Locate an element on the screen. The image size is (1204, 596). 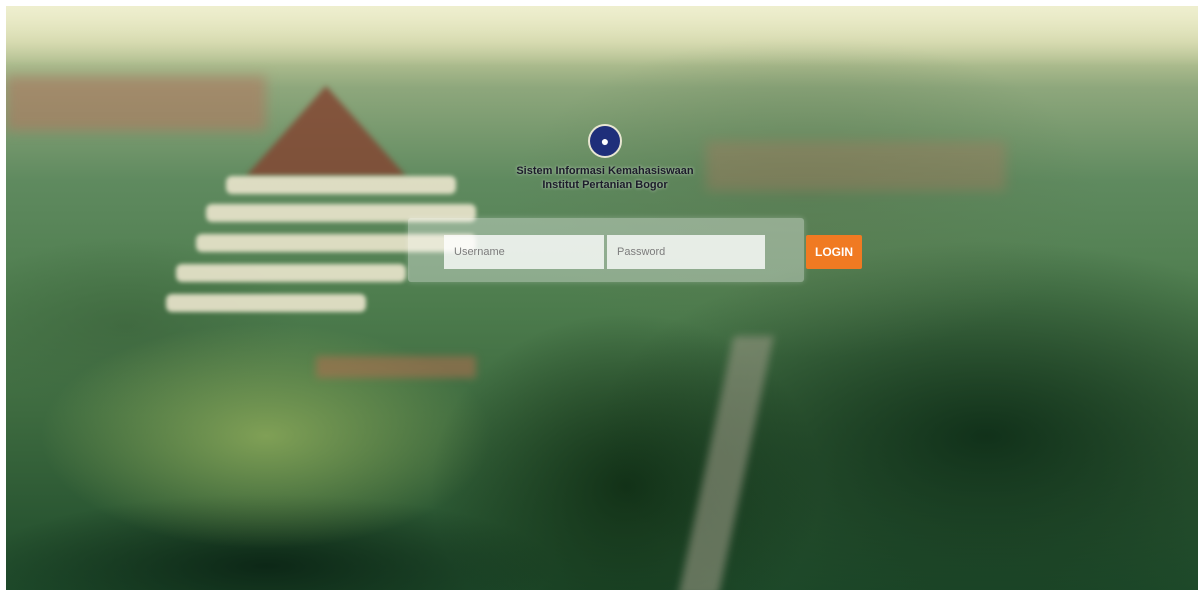
road is located at coordinates (726, 463).